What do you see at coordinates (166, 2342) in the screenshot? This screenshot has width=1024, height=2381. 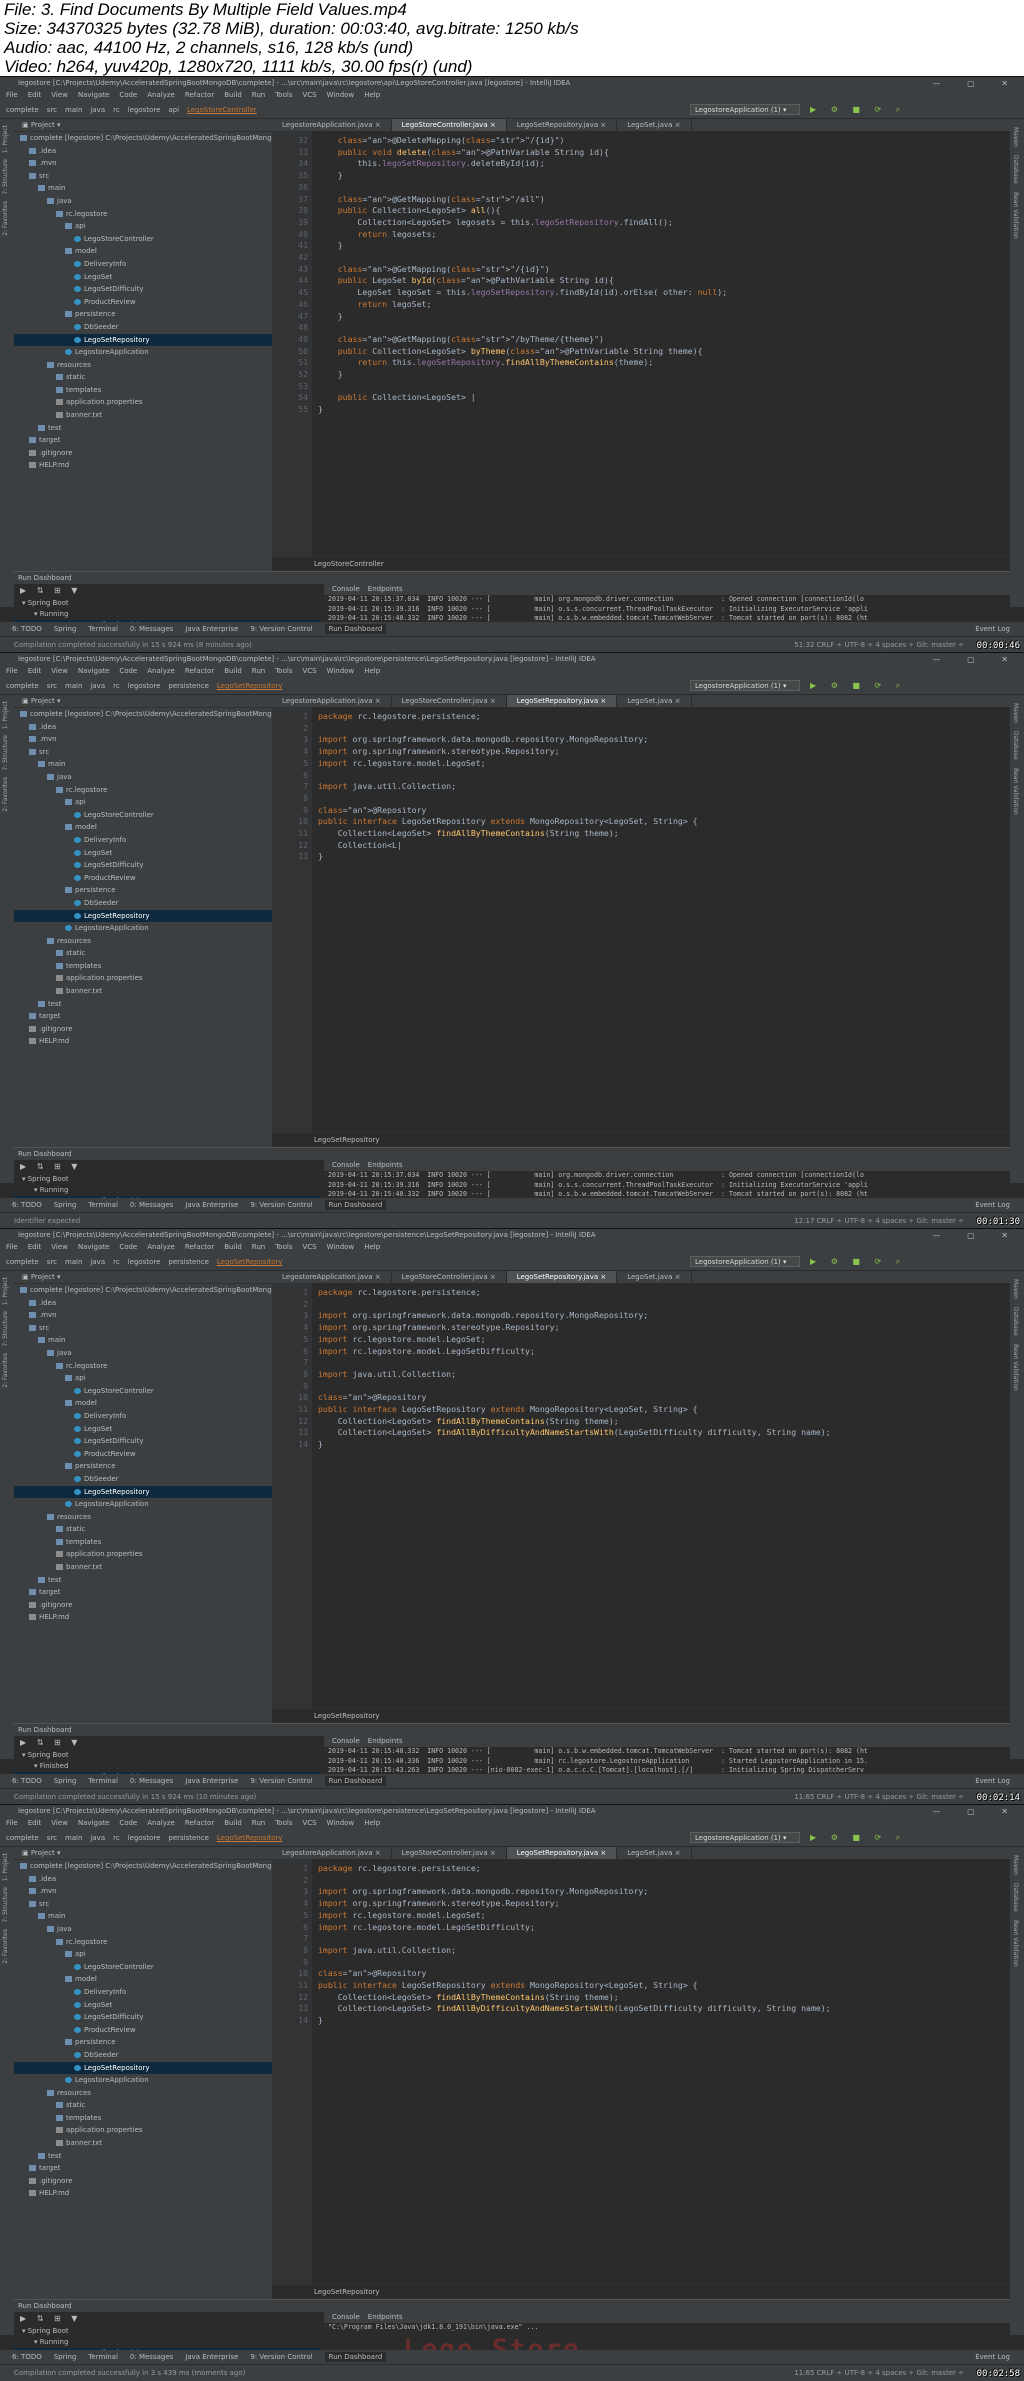 I see `run-tree-item: ▾ Running` at bounding box center [166, 2342].